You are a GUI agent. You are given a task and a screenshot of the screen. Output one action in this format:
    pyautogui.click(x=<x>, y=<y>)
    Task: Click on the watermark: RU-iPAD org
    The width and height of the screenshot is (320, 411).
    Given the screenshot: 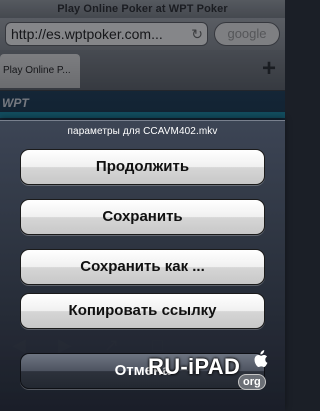 What is the action you would take?
    pyautogui.click(x=214, y=373)
    